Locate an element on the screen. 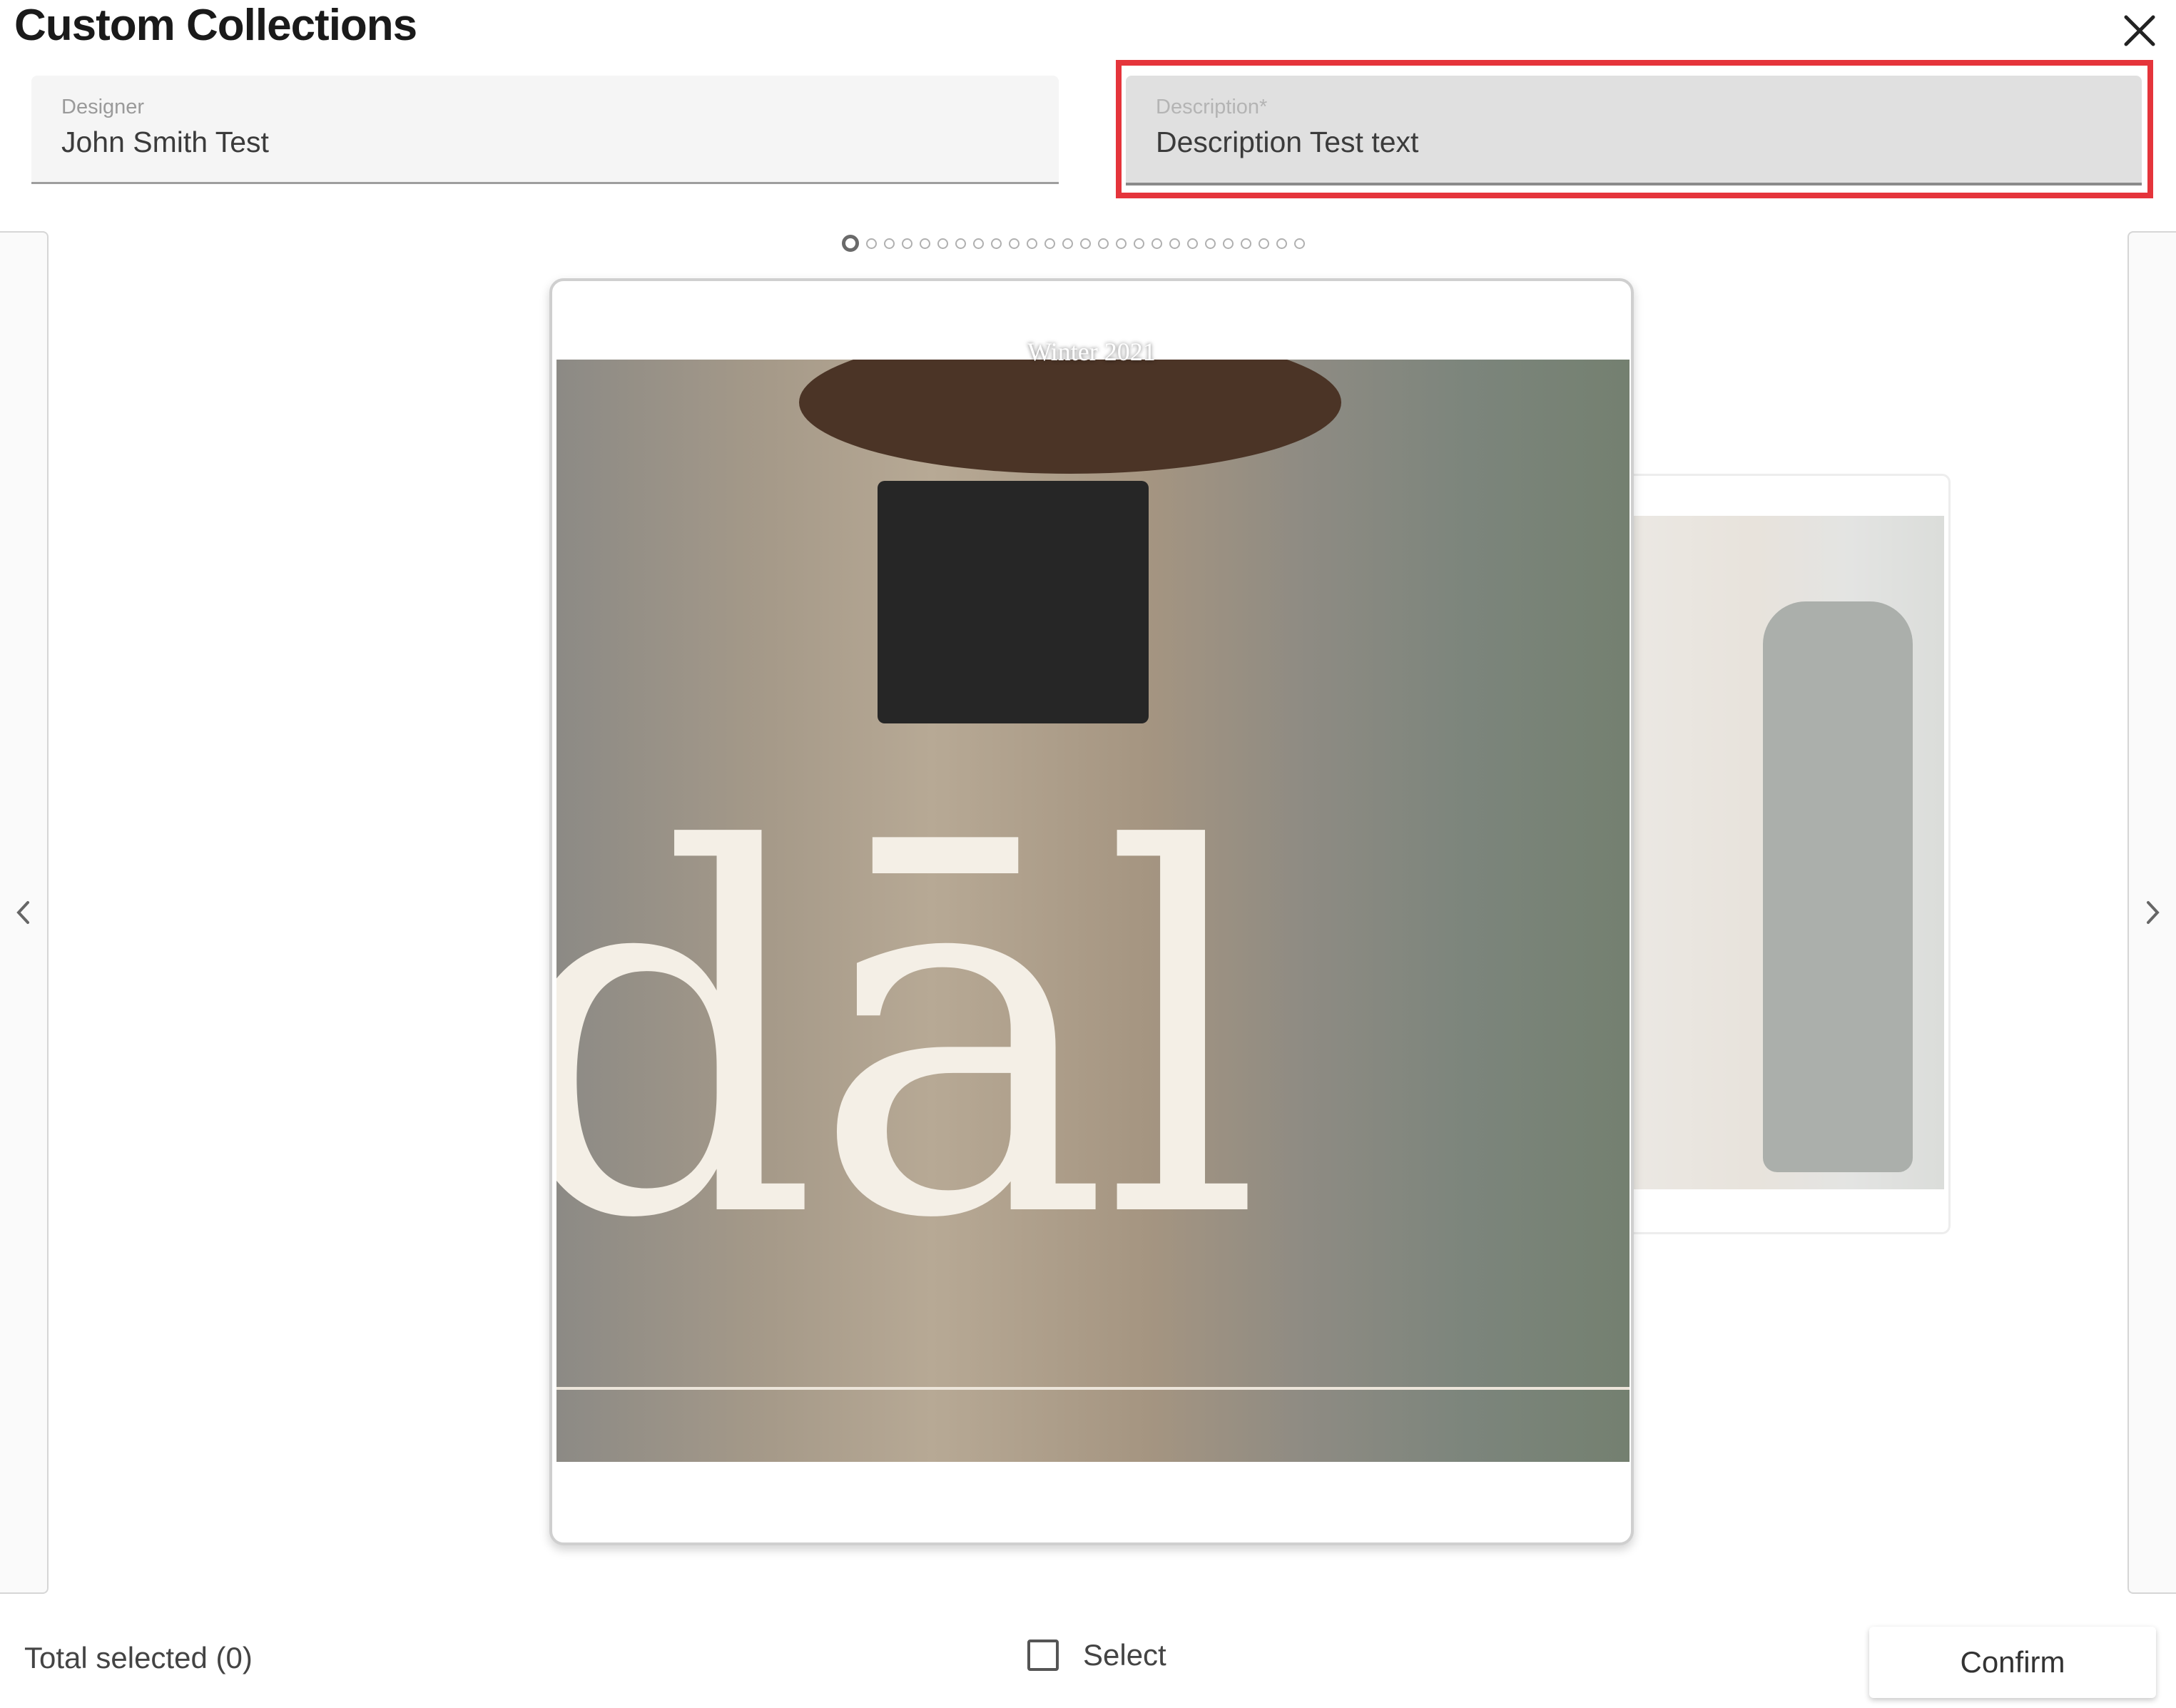 This screenshot has width=2176, height=1708. select-checkbox is located at coordinates (1043, 1655).